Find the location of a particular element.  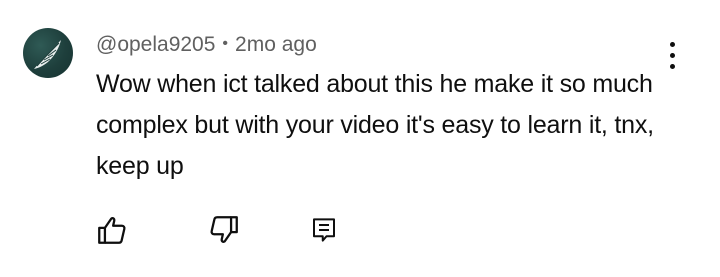

like-button is located at coordinates (112, 230).